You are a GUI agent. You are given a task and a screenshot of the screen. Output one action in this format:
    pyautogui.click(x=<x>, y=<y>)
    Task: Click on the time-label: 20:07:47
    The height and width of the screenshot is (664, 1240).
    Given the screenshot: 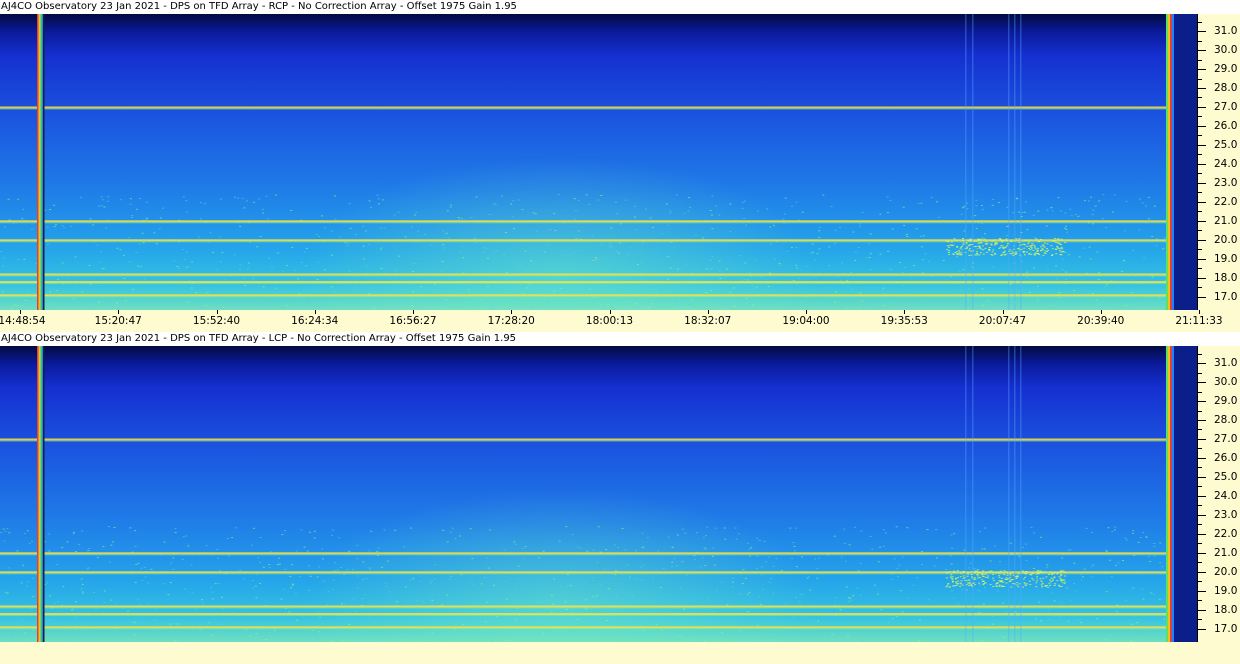 What is the action you would take?
    pyautogui.click(x=1002, y=321)
    